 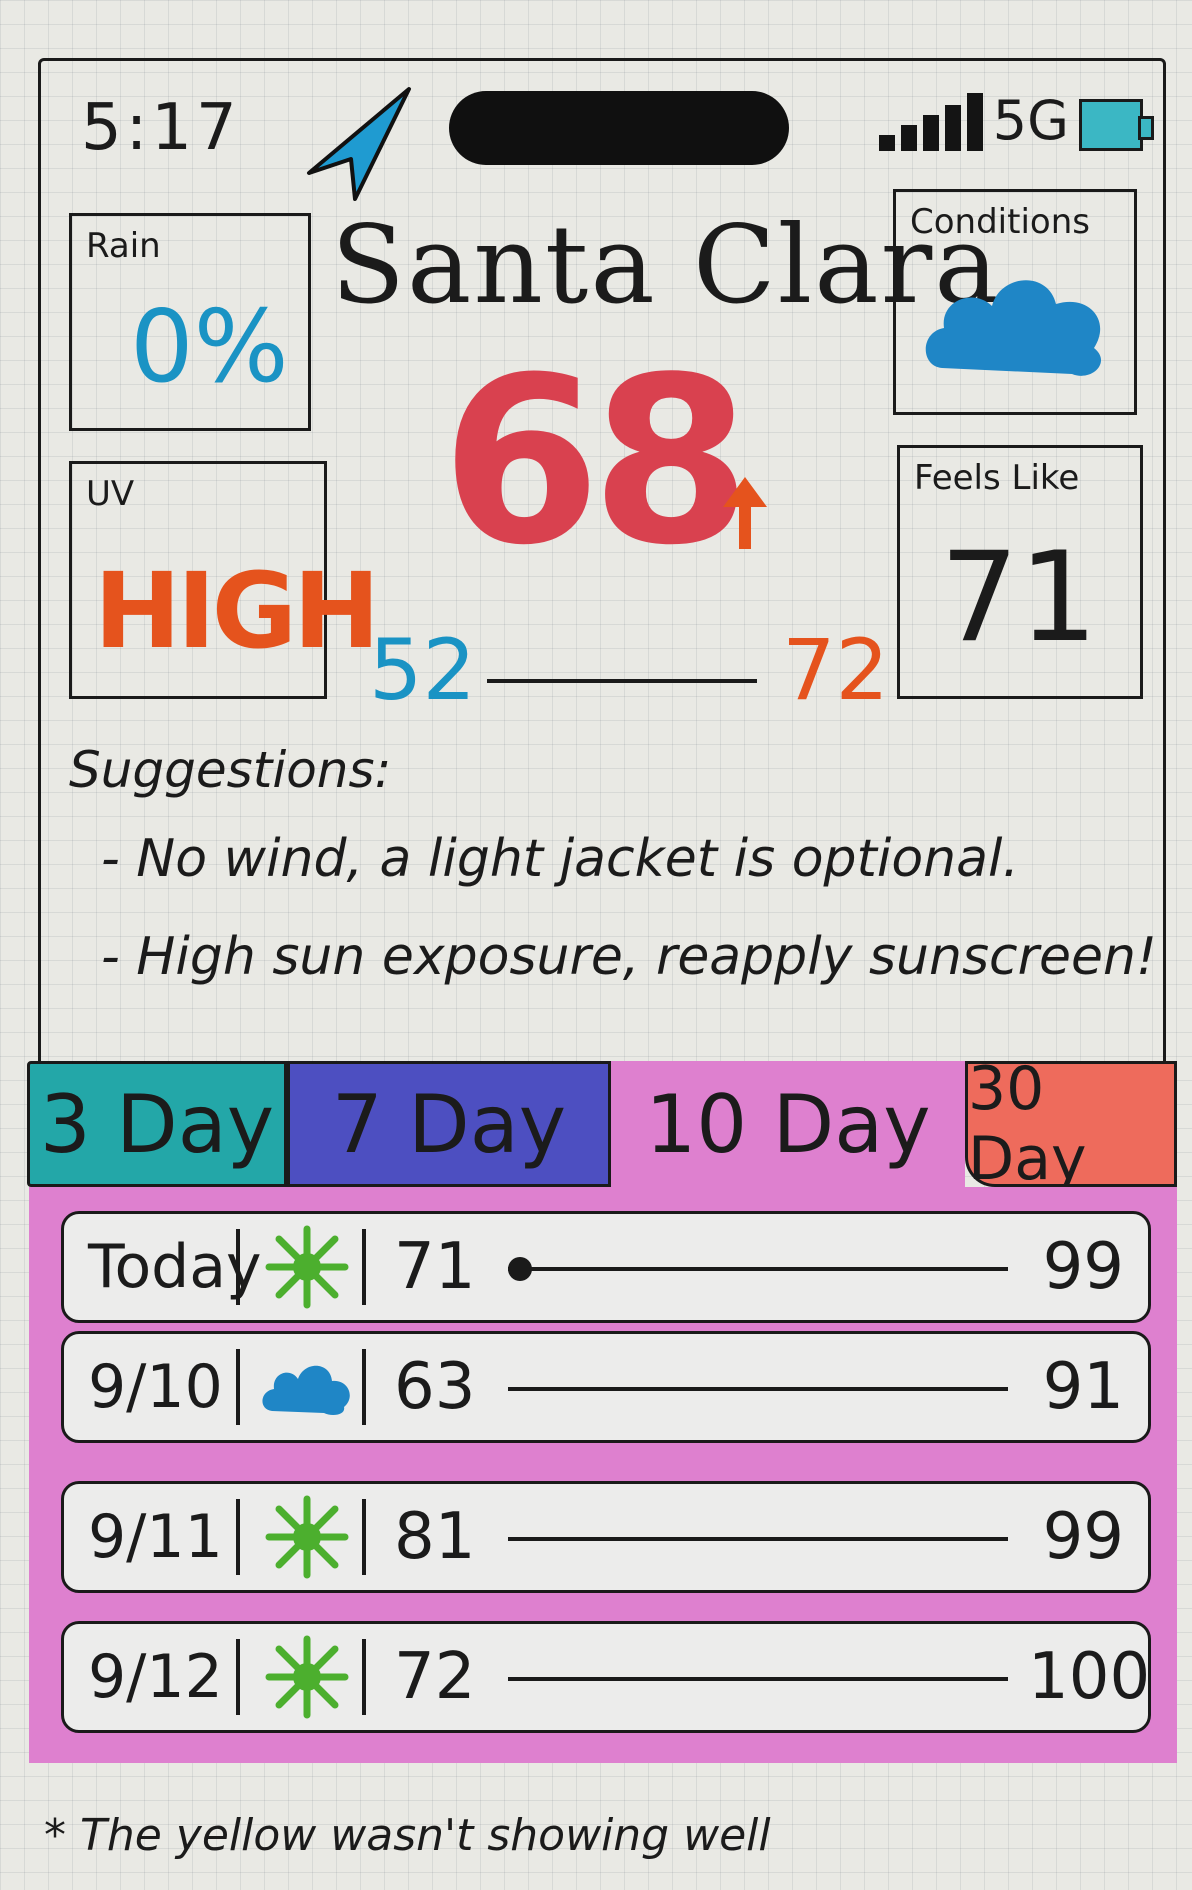 What do you see at coordinates (435, 1267) in the screenshot?
I see `forecast-low: 71` at bounding box center [435, 1267].